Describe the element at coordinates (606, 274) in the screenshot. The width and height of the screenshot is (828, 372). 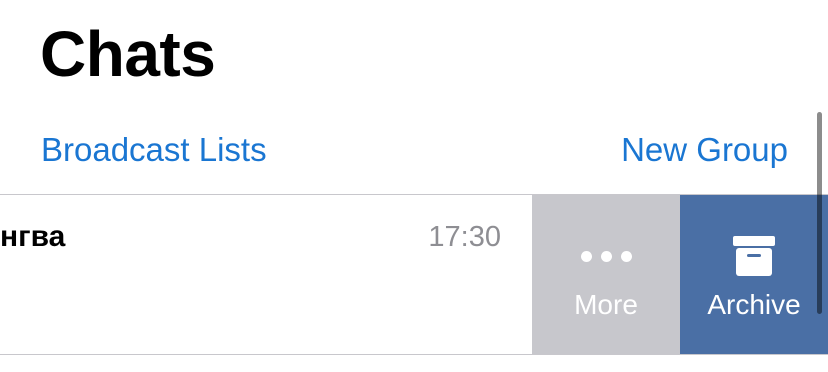
I see `more-button: More` at that location.